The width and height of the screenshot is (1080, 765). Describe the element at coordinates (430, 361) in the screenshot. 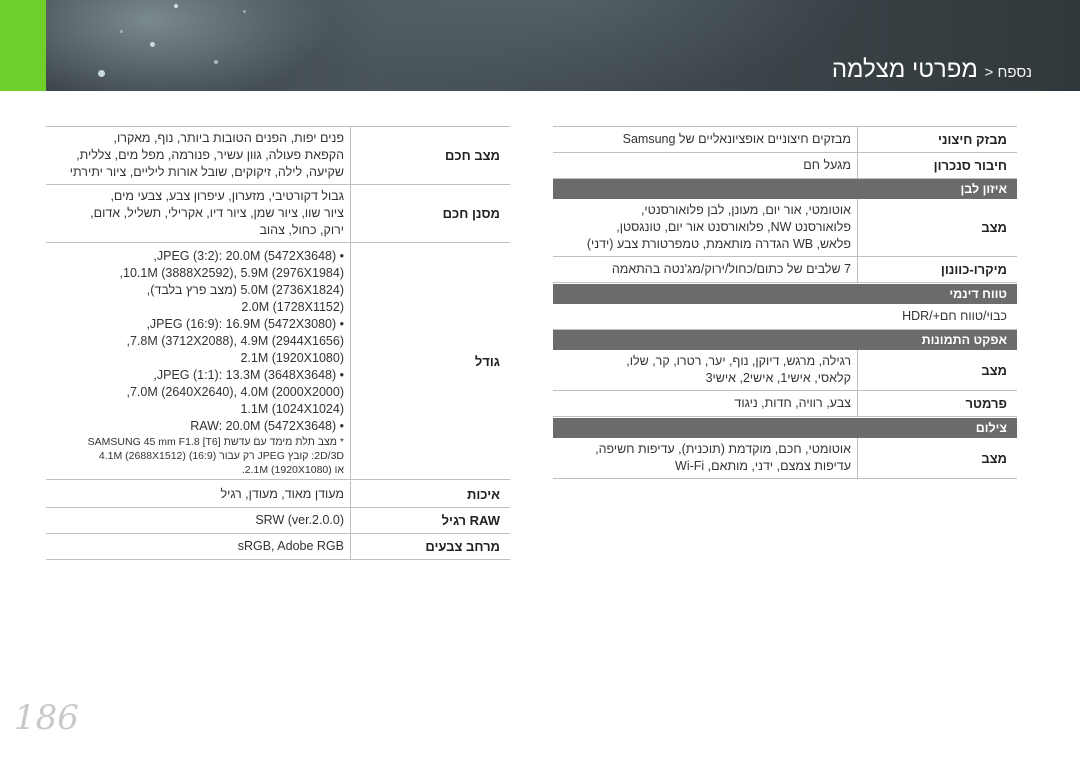

I see `row-label: גודל` at that location.